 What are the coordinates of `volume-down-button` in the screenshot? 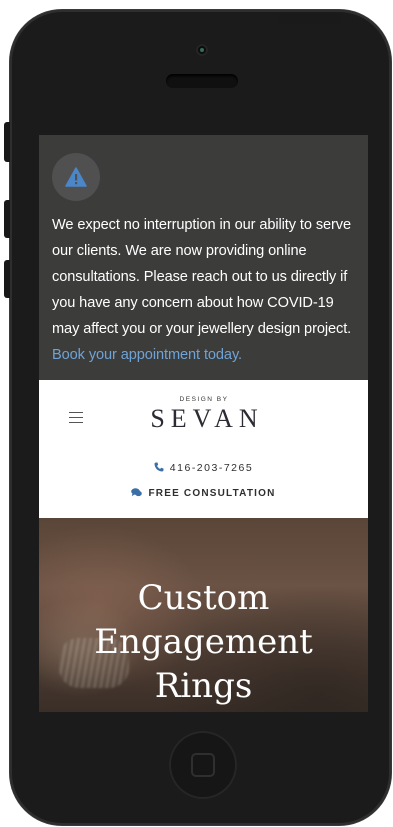 It's located at (7, 279).